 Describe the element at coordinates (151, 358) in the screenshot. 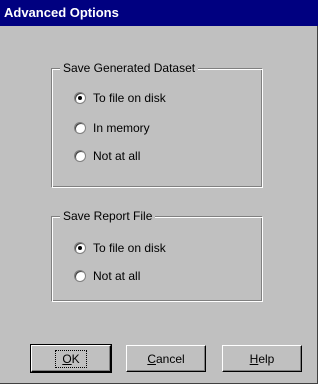

I see `cancel-mnemonic: C` at that location.